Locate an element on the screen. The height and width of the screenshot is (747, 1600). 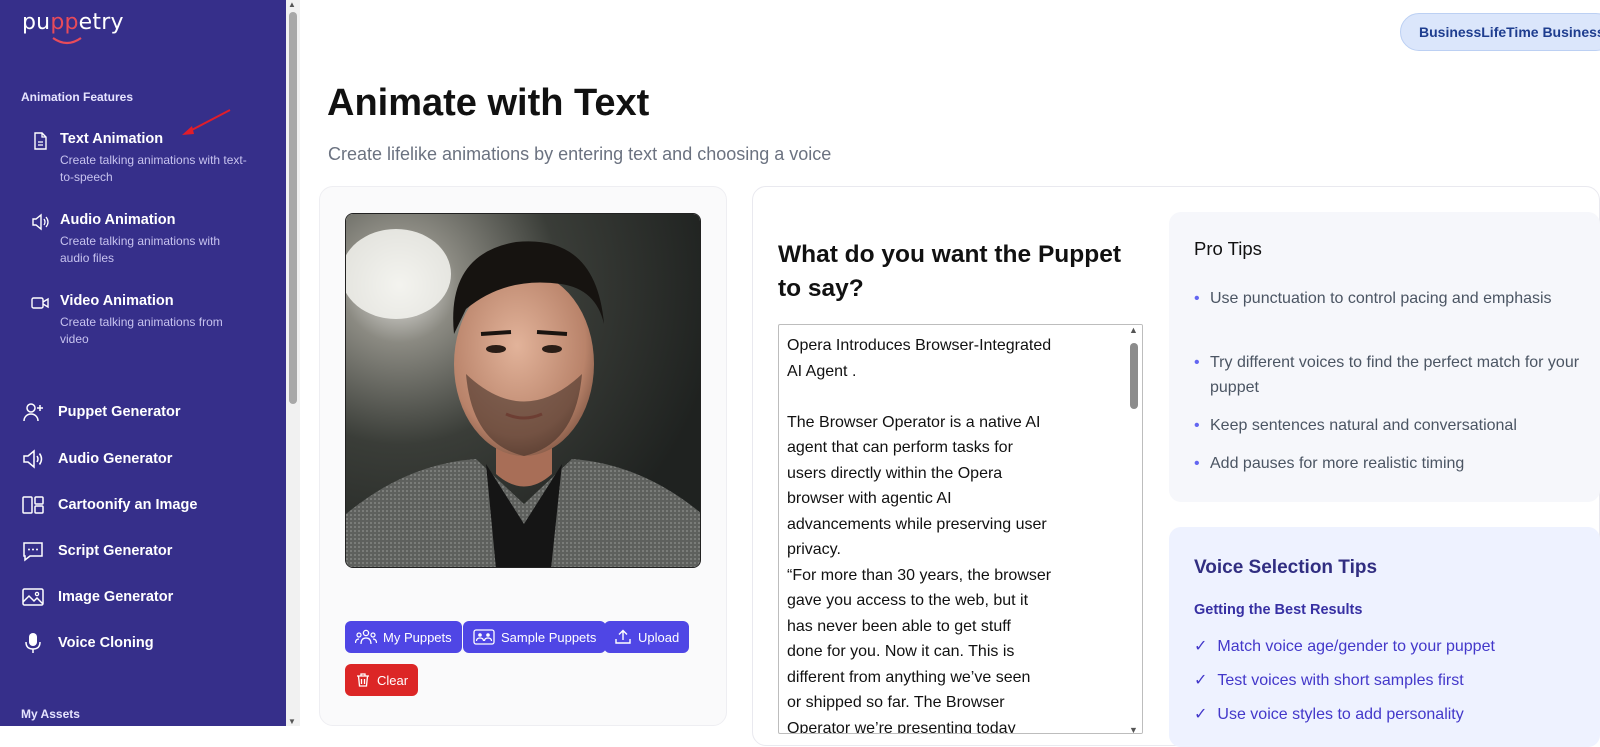
sidebar-item-title: Video Animation is located at coordinates (117, 301).